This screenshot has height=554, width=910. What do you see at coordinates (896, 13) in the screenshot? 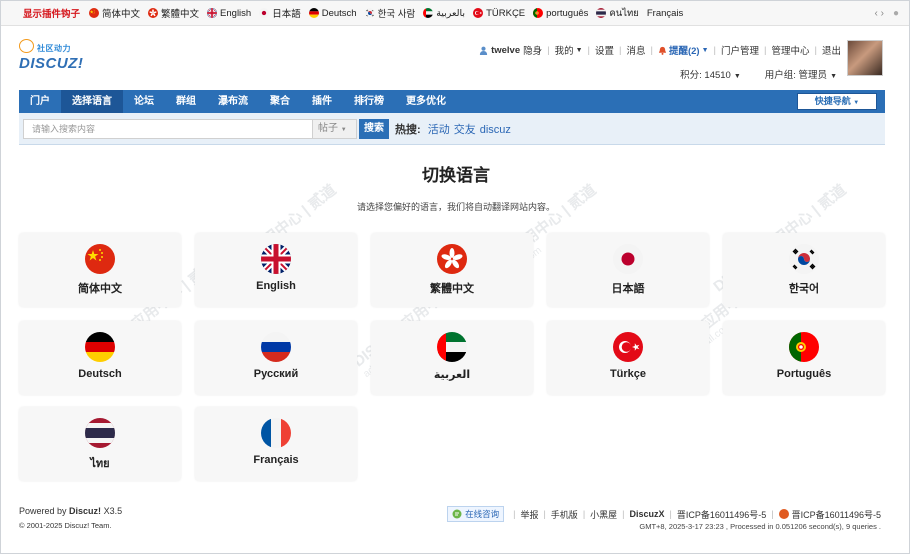
I see `palette-icon: ●` at bounding box center [896, 13].